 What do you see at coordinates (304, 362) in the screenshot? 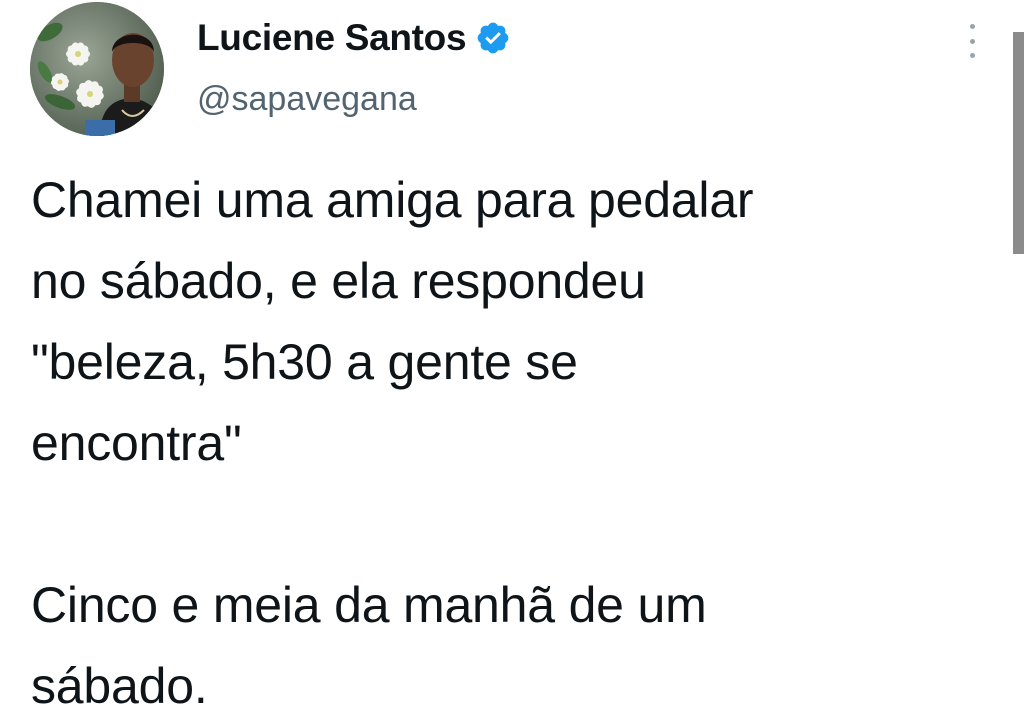
I see `tweet-text-line: "beleza, 5h30 a gente se` at bounding box center [304, 362].